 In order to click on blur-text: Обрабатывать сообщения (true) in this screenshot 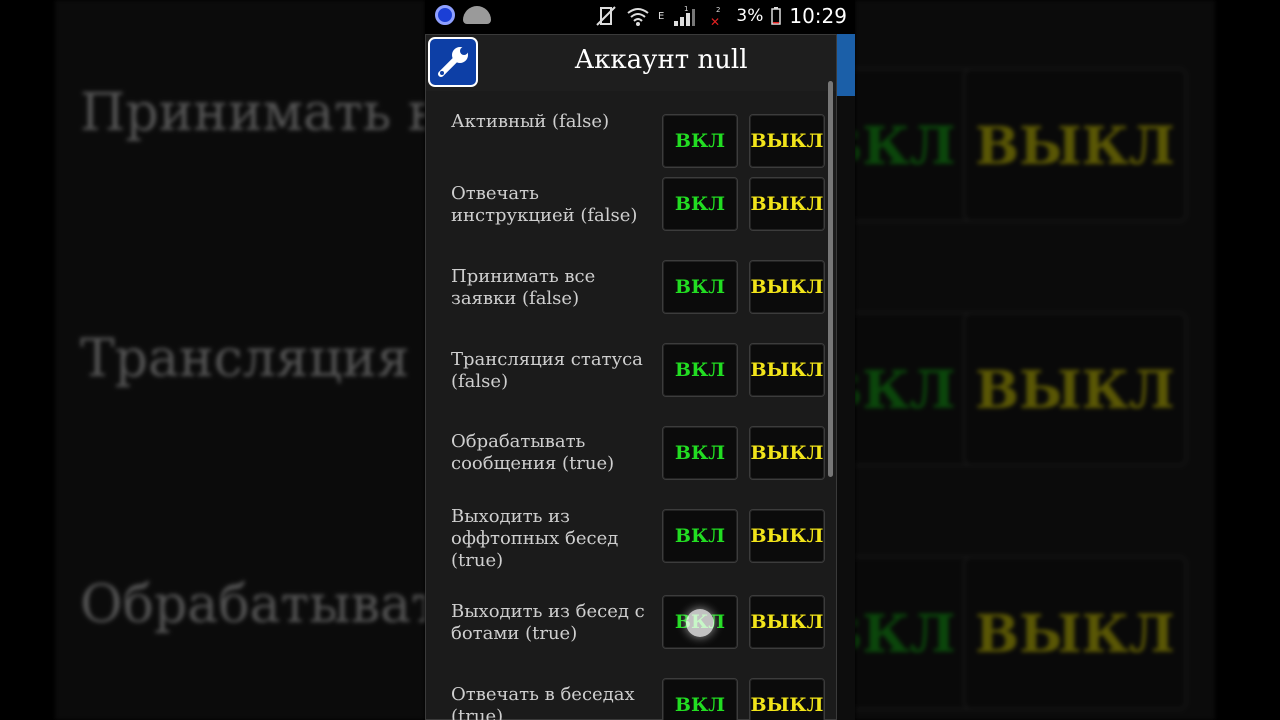, I will do `click(252, 605)`.